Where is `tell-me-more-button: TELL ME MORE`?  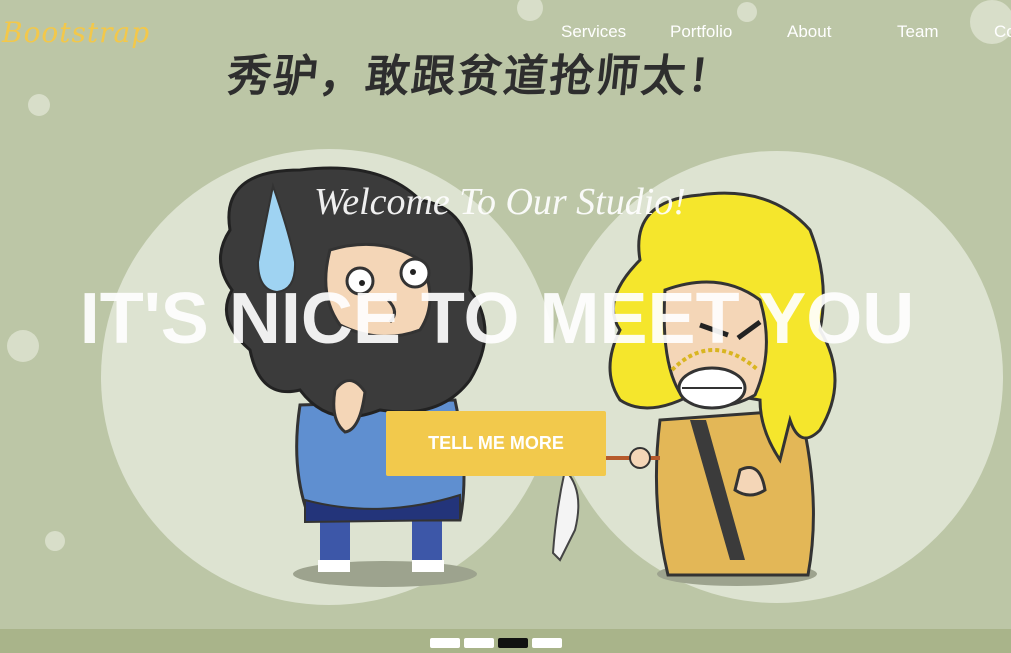
tell-me-more-button: TELL ME MORE is located at coordinates (496, 443).